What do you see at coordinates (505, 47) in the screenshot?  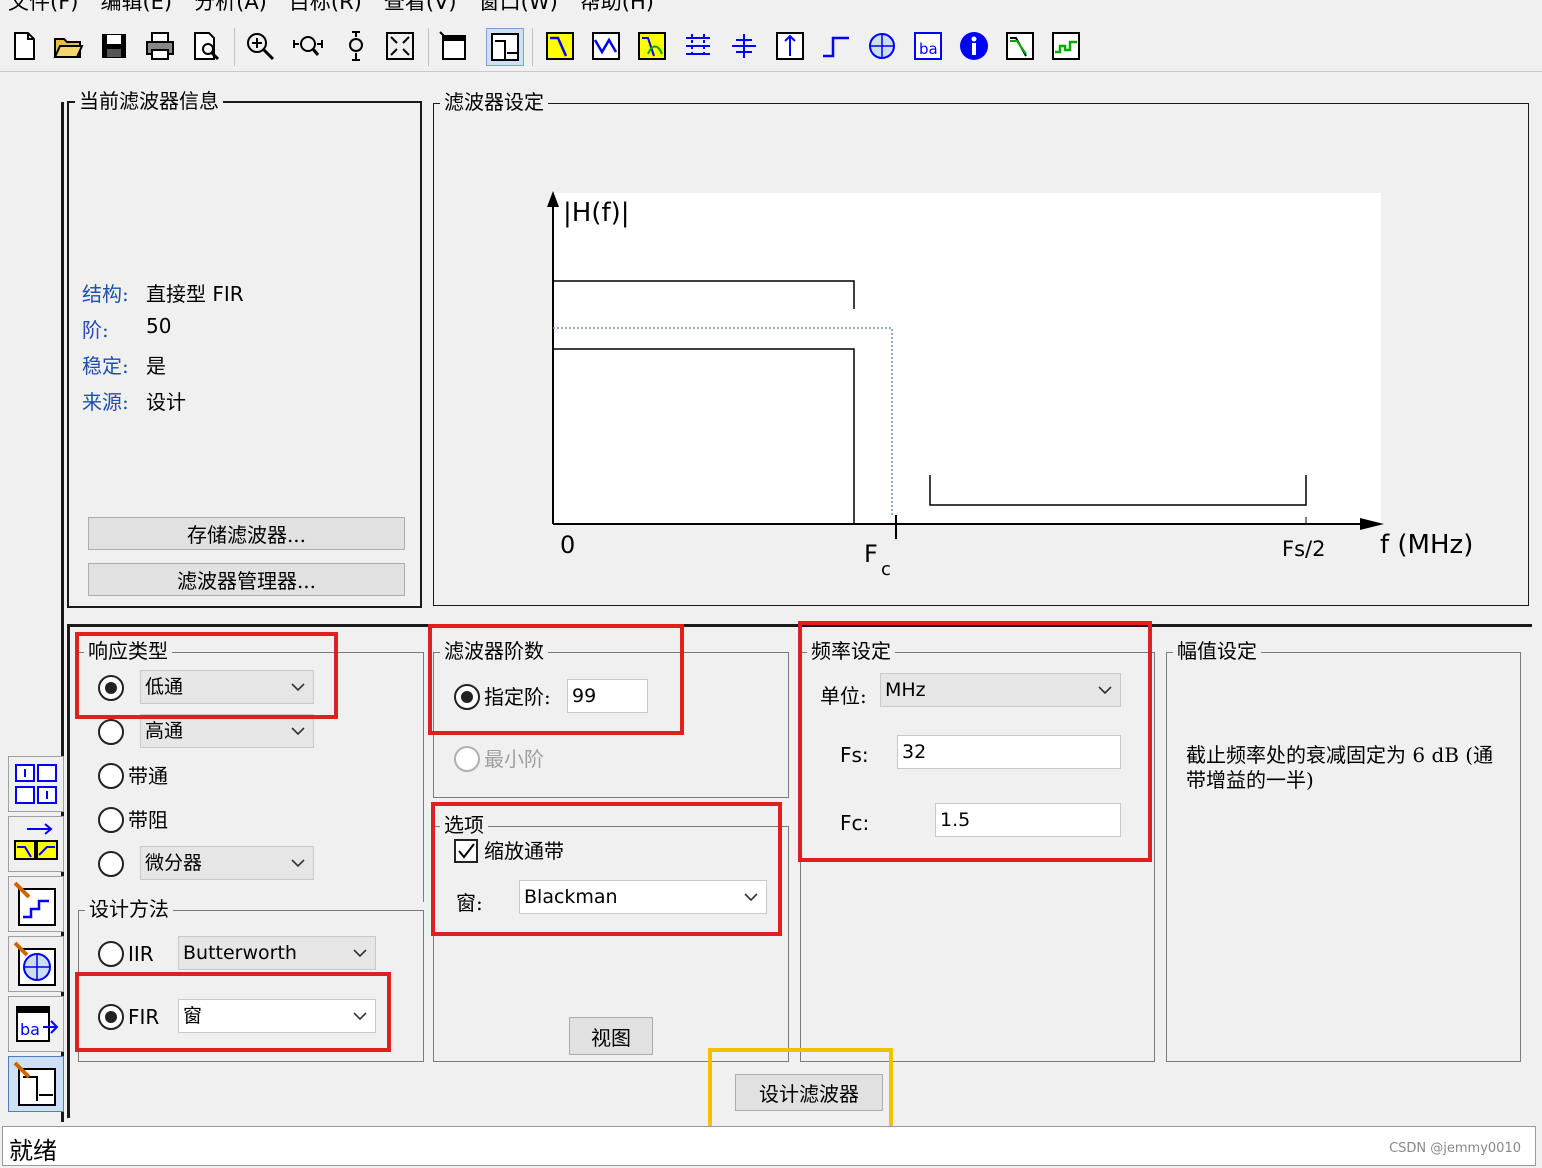 I see `filter-spec-icon` at bounding box center [505, 47].